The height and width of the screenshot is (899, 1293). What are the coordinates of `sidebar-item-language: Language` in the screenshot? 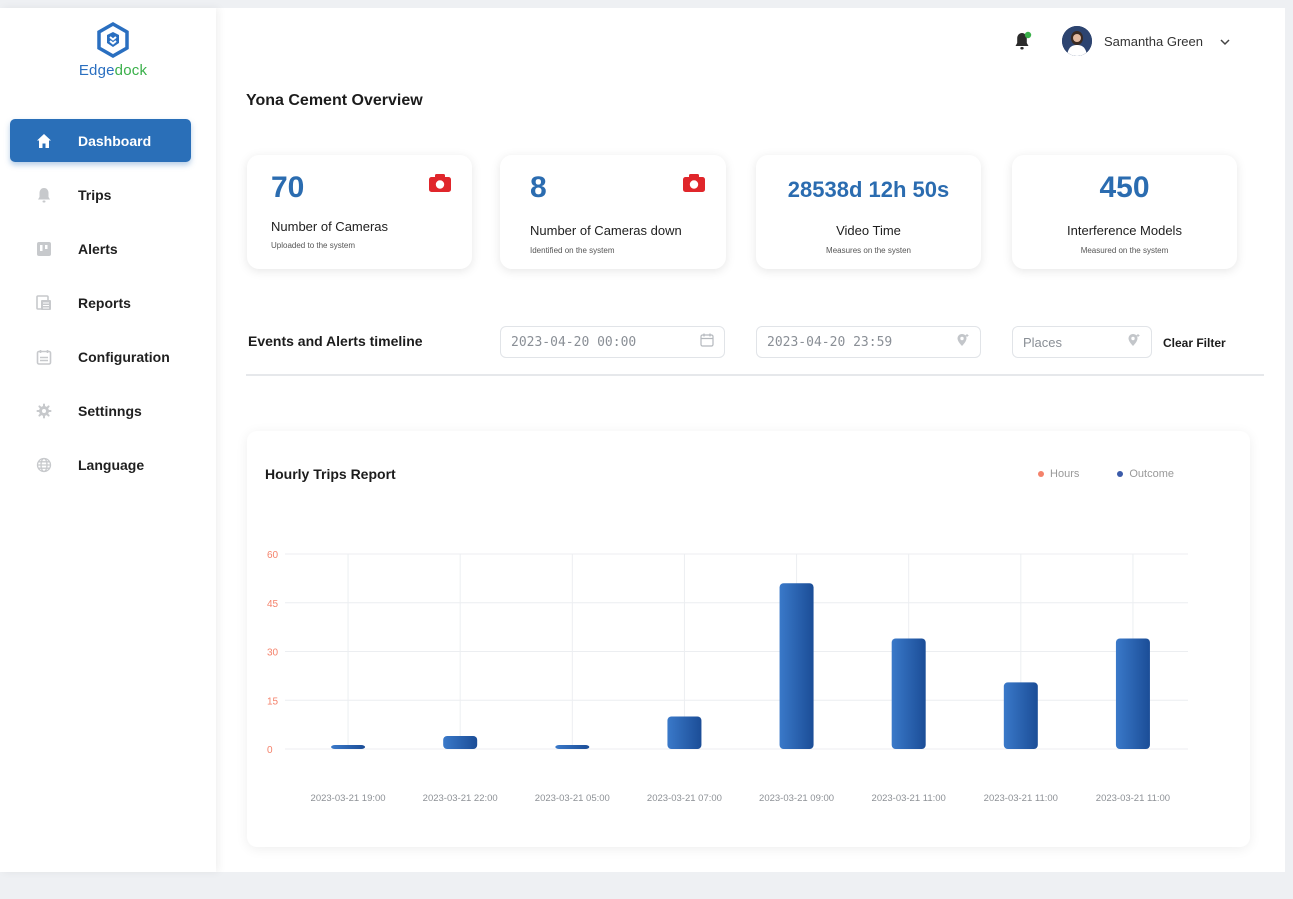 It's located at (100, 464).